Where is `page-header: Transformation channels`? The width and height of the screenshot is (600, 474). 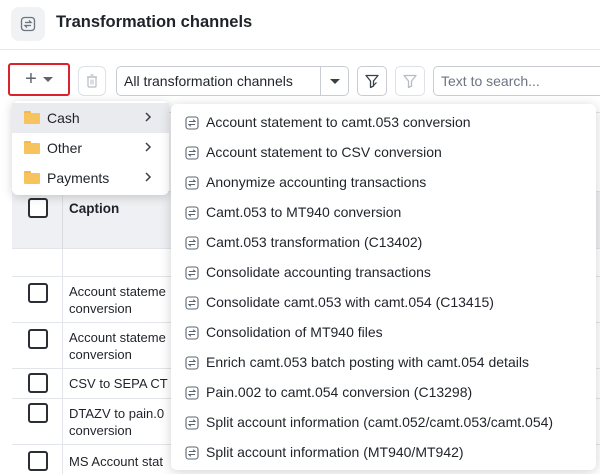 page-header: Transformation channels is located at coordinates (300, 25).